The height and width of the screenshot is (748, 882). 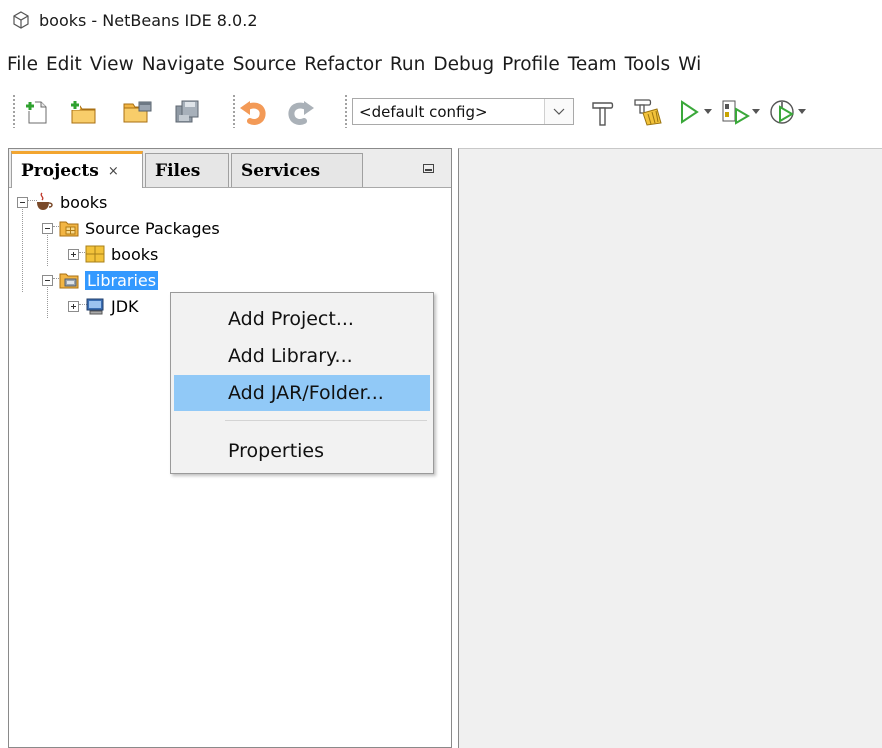 What do you see at coordinates (125, 306) in the screenshot?
I see `tree-node-label: JDK` at bounding box center [125, 306].